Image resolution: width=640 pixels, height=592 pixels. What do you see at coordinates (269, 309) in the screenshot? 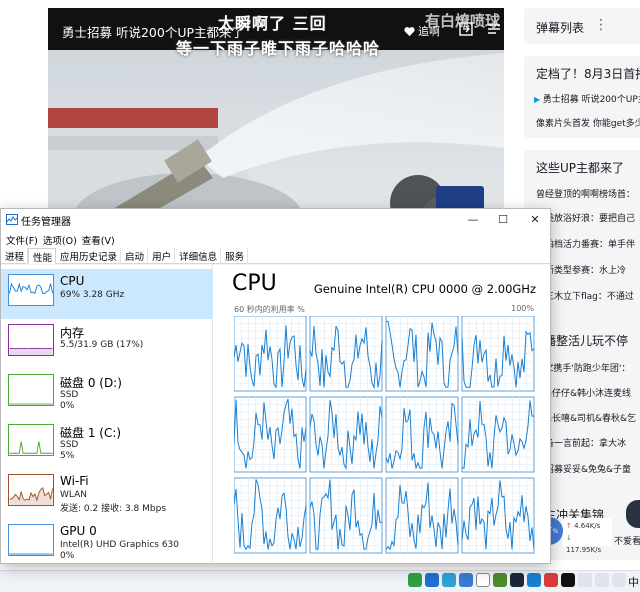
I see `utilization-caption: 60 秒内的利用率 %` at bounding box center [269, 309].